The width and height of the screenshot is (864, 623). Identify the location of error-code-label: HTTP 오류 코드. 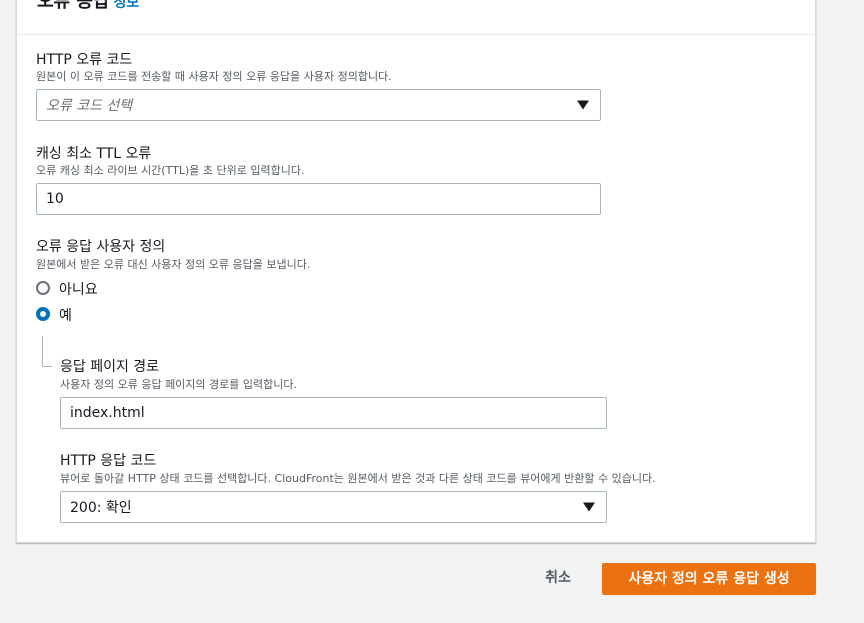
(84, 60).